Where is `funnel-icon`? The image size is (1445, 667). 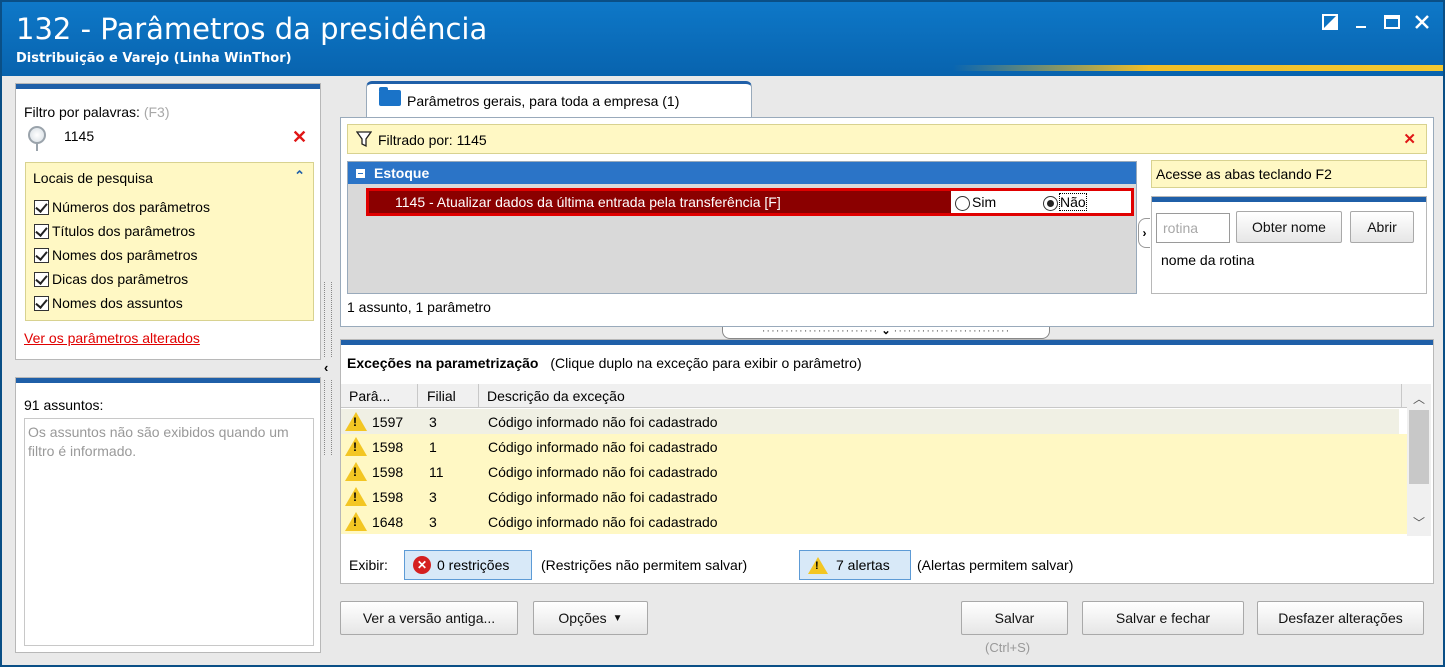 funnel-icon is located at coordinates (364, 139).